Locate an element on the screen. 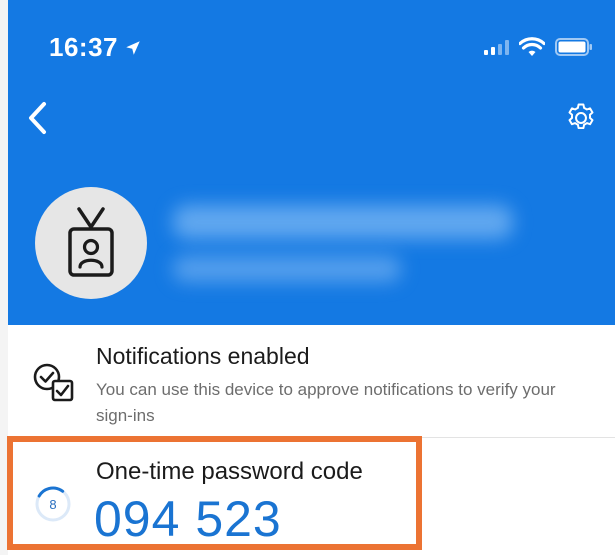 Image resolution: width=615 pixels, height=555 pixels. otp-timer-seconds: 8 is located at coordinates (53, 504).